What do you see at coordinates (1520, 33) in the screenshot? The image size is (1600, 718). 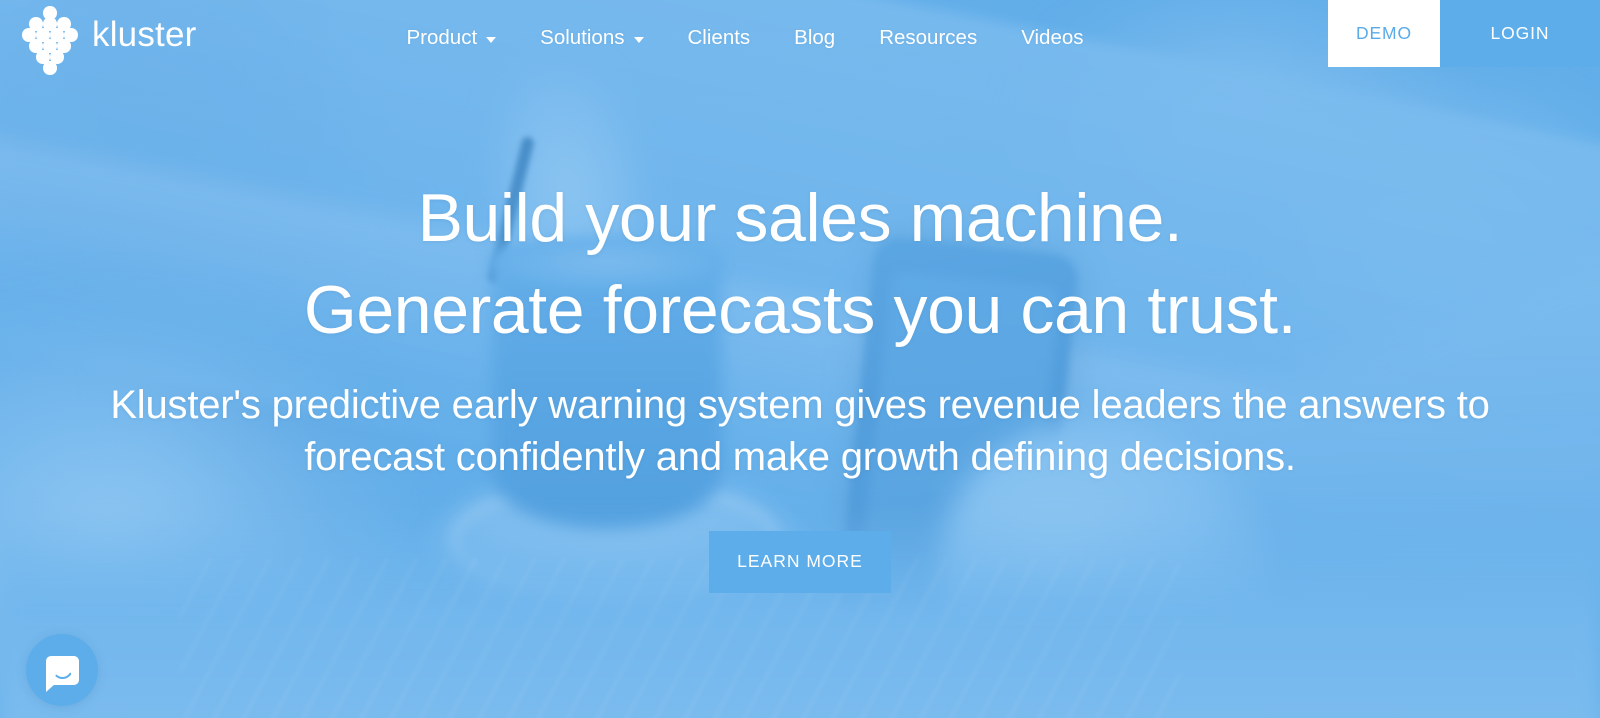 I see `login-button: LOGIN` at bounding box center [1520, 33].